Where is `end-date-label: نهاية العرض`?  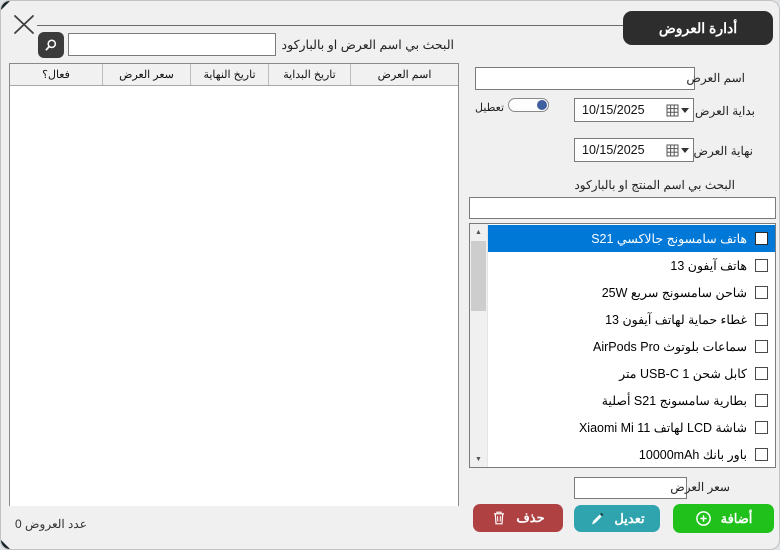
end-date-label: نهاية العرض is located at coordinates (723, 151).